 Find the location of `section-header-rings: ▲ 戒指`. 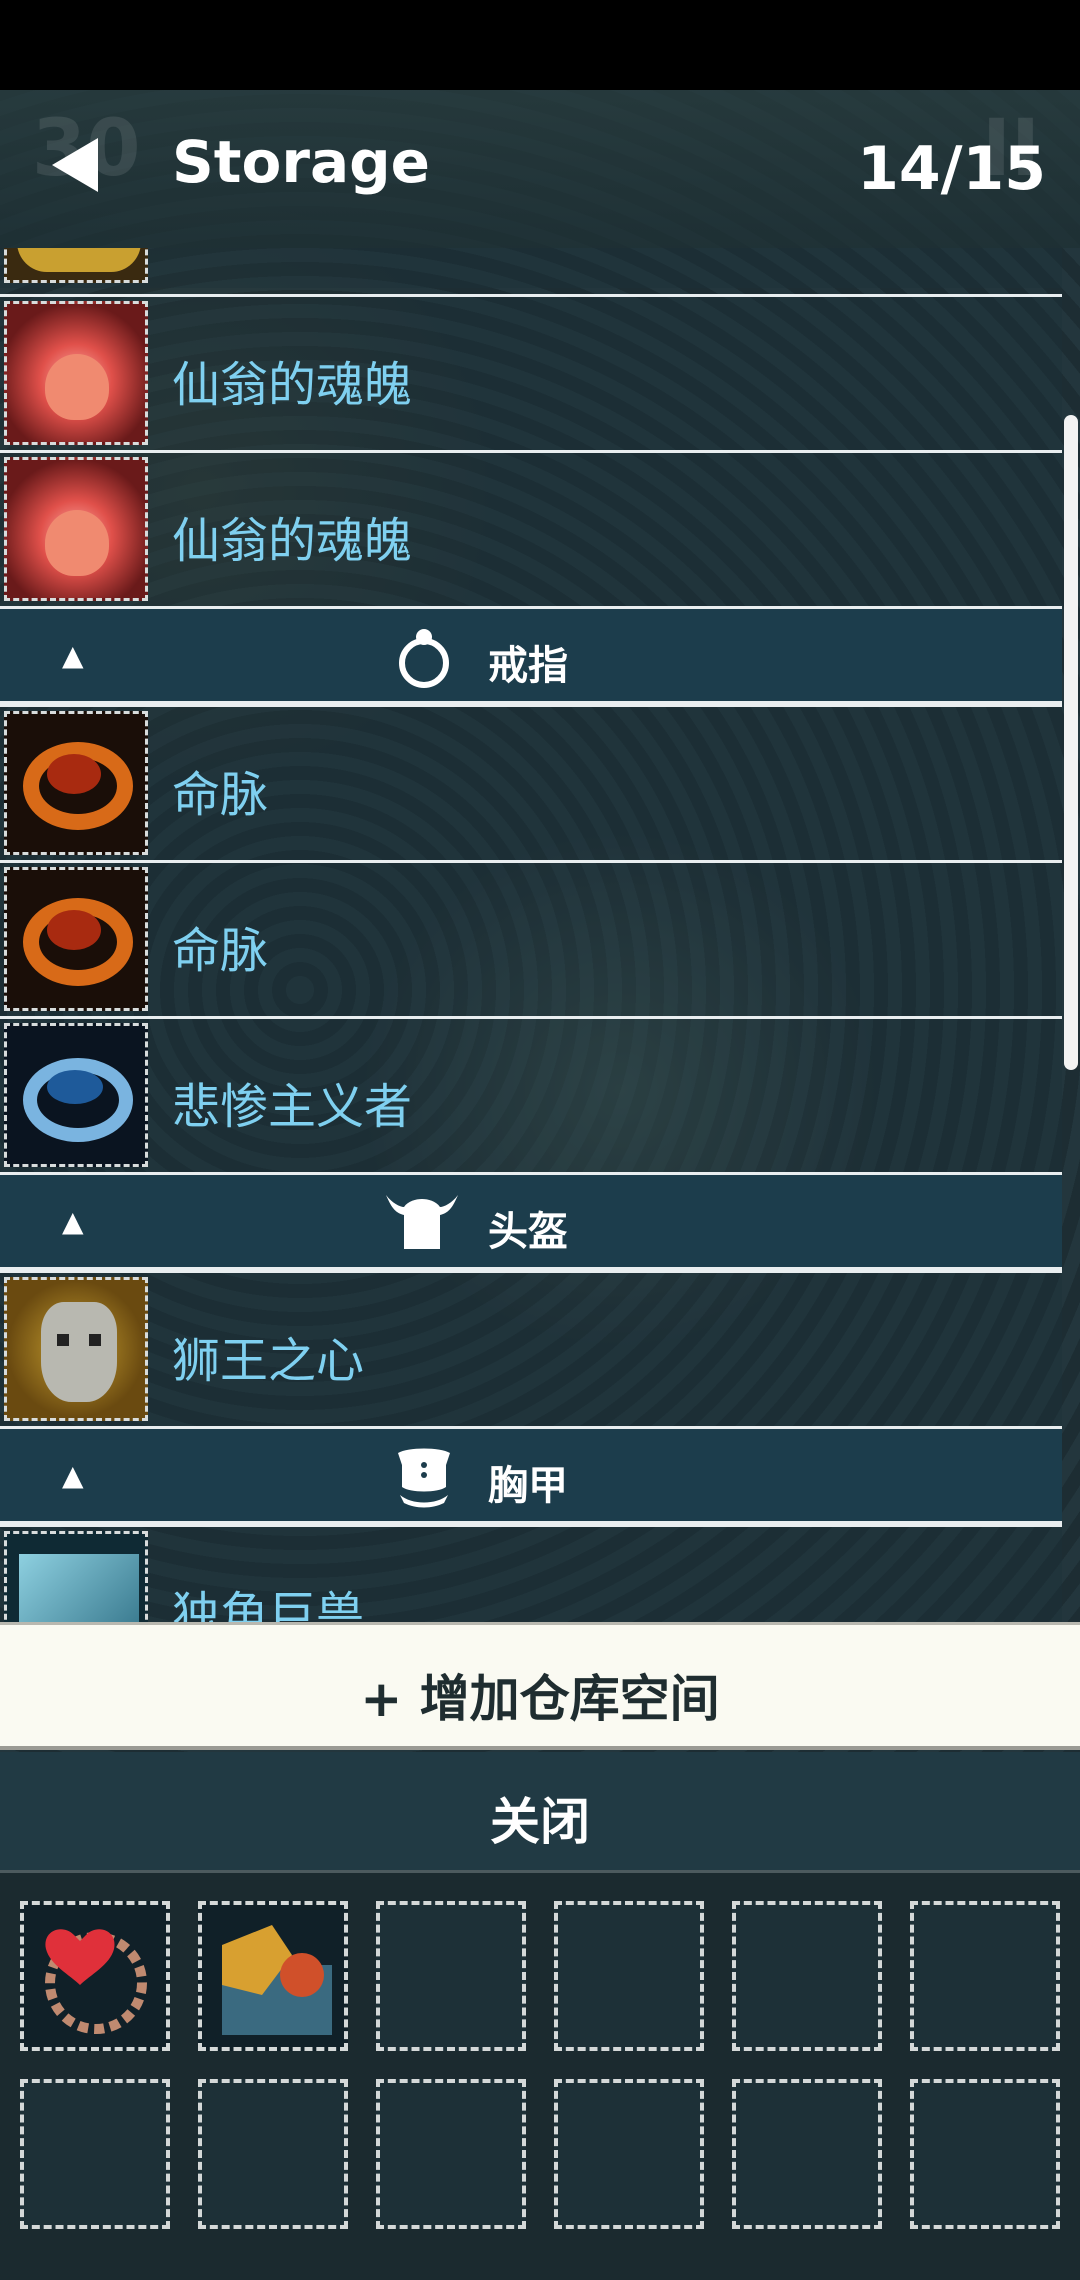

section-header-rings: ▲ 戒指 is located at coordinates (531, 655).